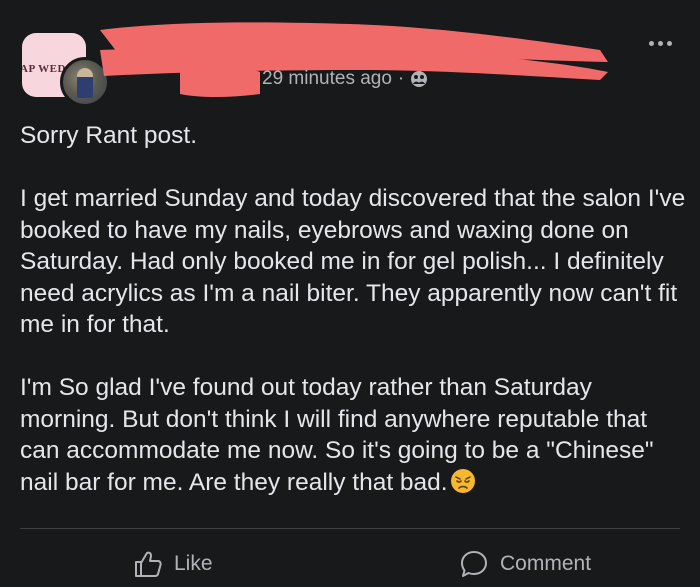 The image size is (700, 587). I want to click on post-meta: 29 minutes ago ·, so click(345, 79).